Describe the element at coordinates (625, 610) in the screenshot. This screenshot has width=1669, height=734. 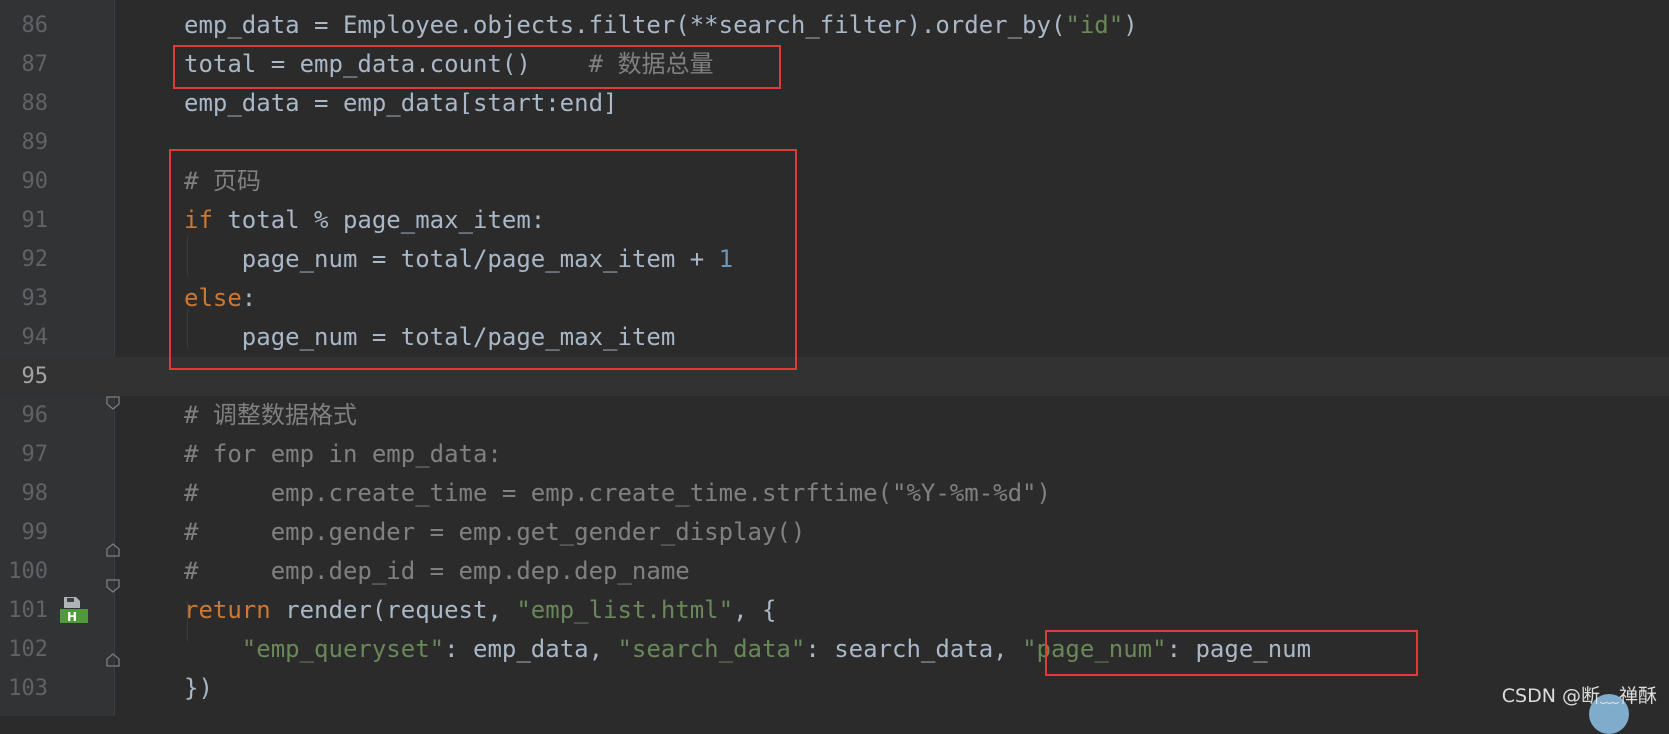
I see `code-token: "emp_list.html"` at that location.